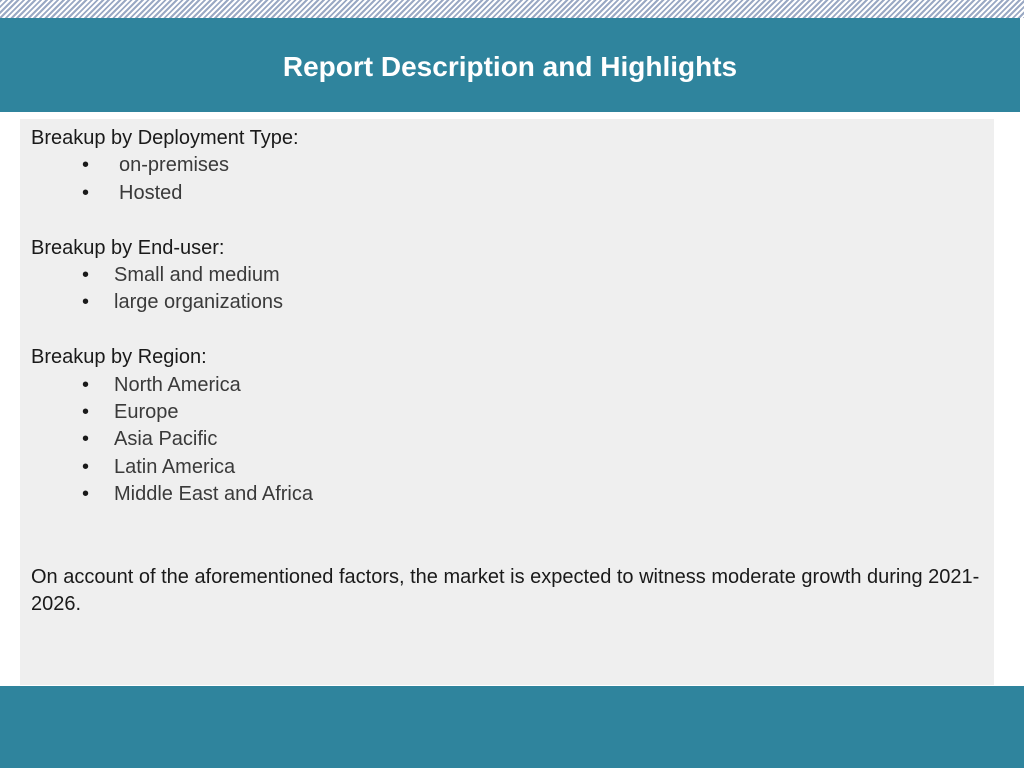 This screenshot has height=768, width=1024. I want to click on list-item: • North America, so click(512, 385).